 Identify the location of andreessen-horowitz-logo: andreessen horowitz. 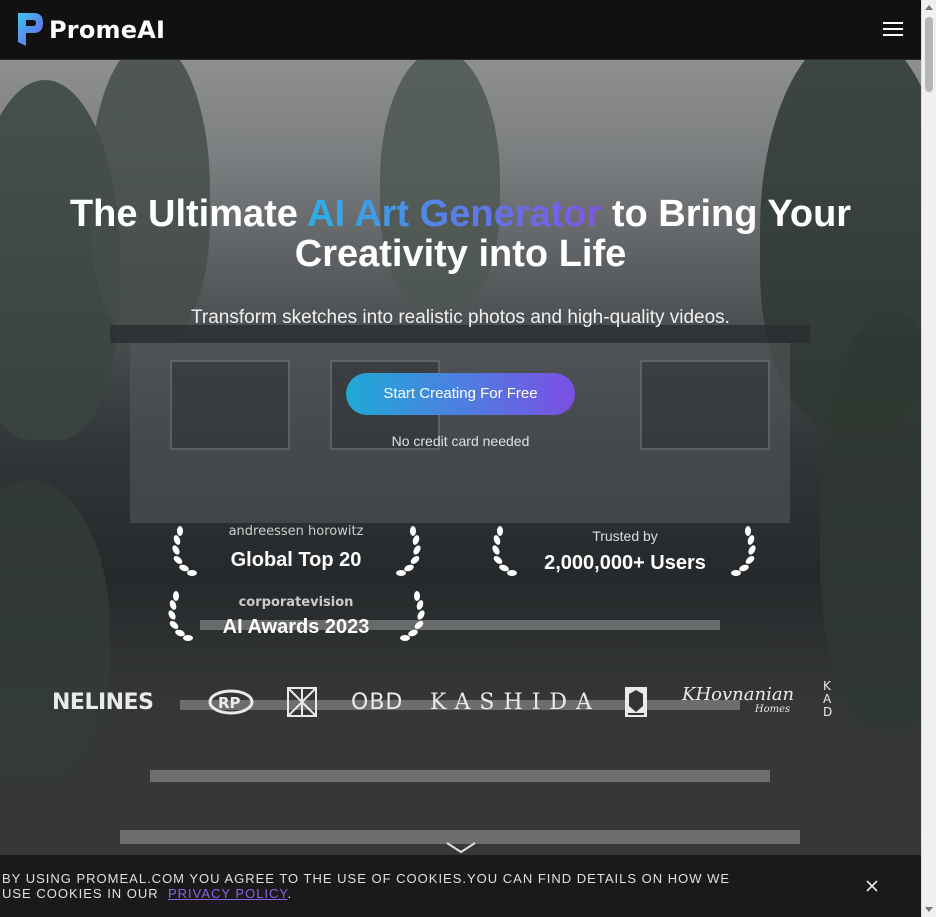
(296, 531).